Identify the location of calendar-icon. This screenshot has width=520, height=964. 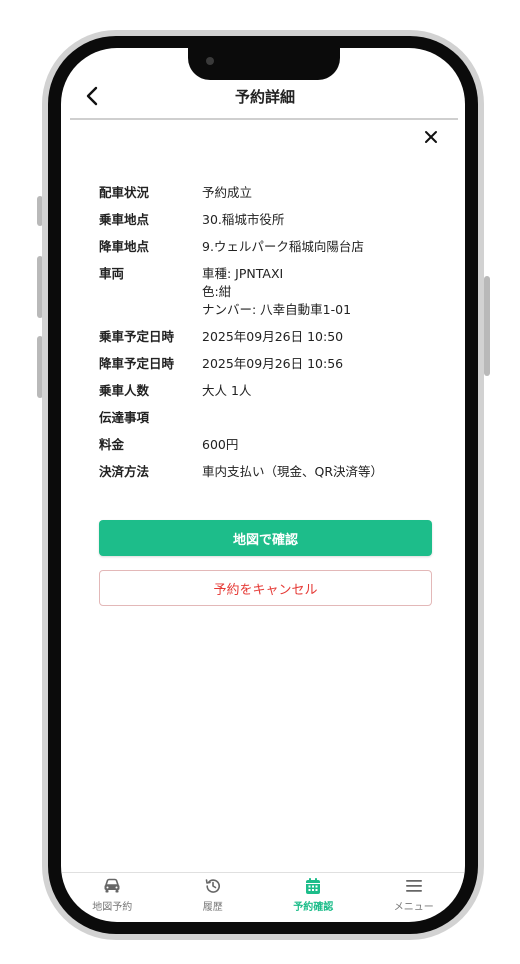
(313, 886).